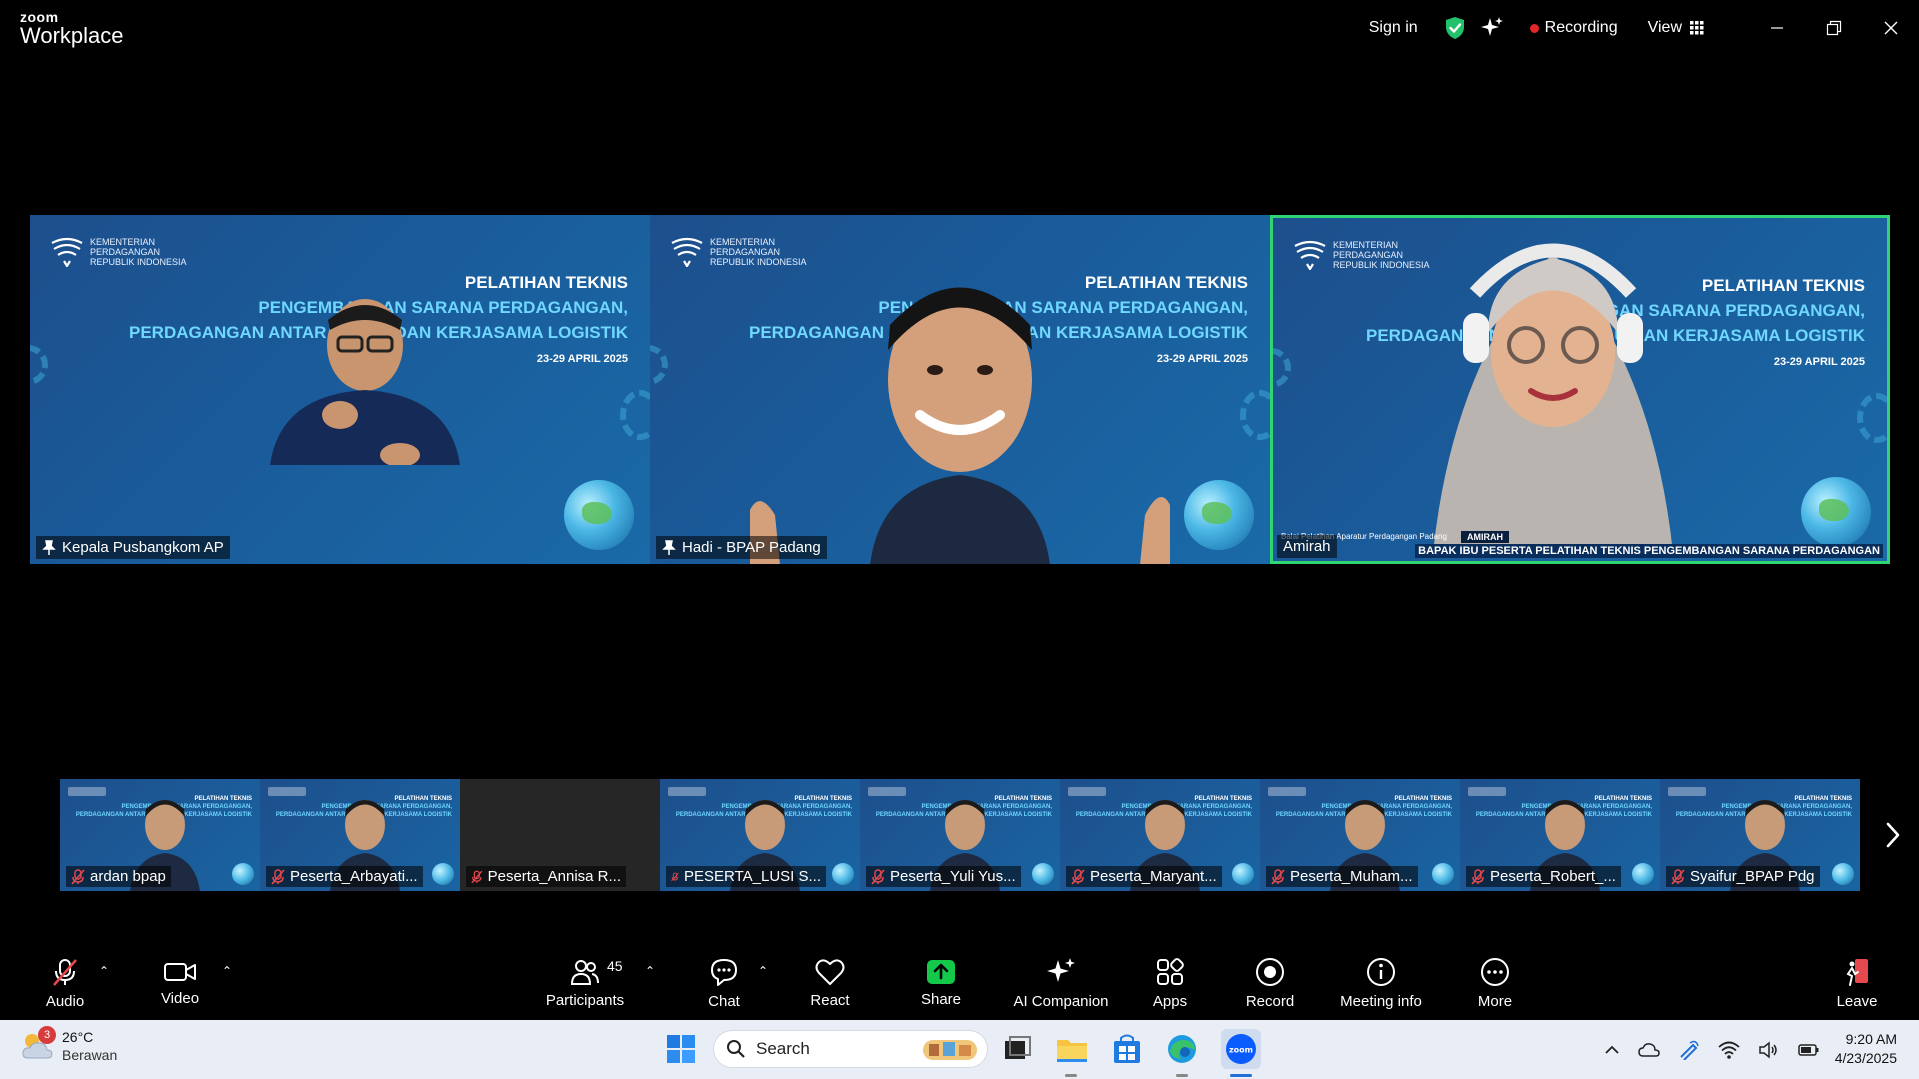  I want to click on onedrive-cloud-icon, so click(1649, 1050).